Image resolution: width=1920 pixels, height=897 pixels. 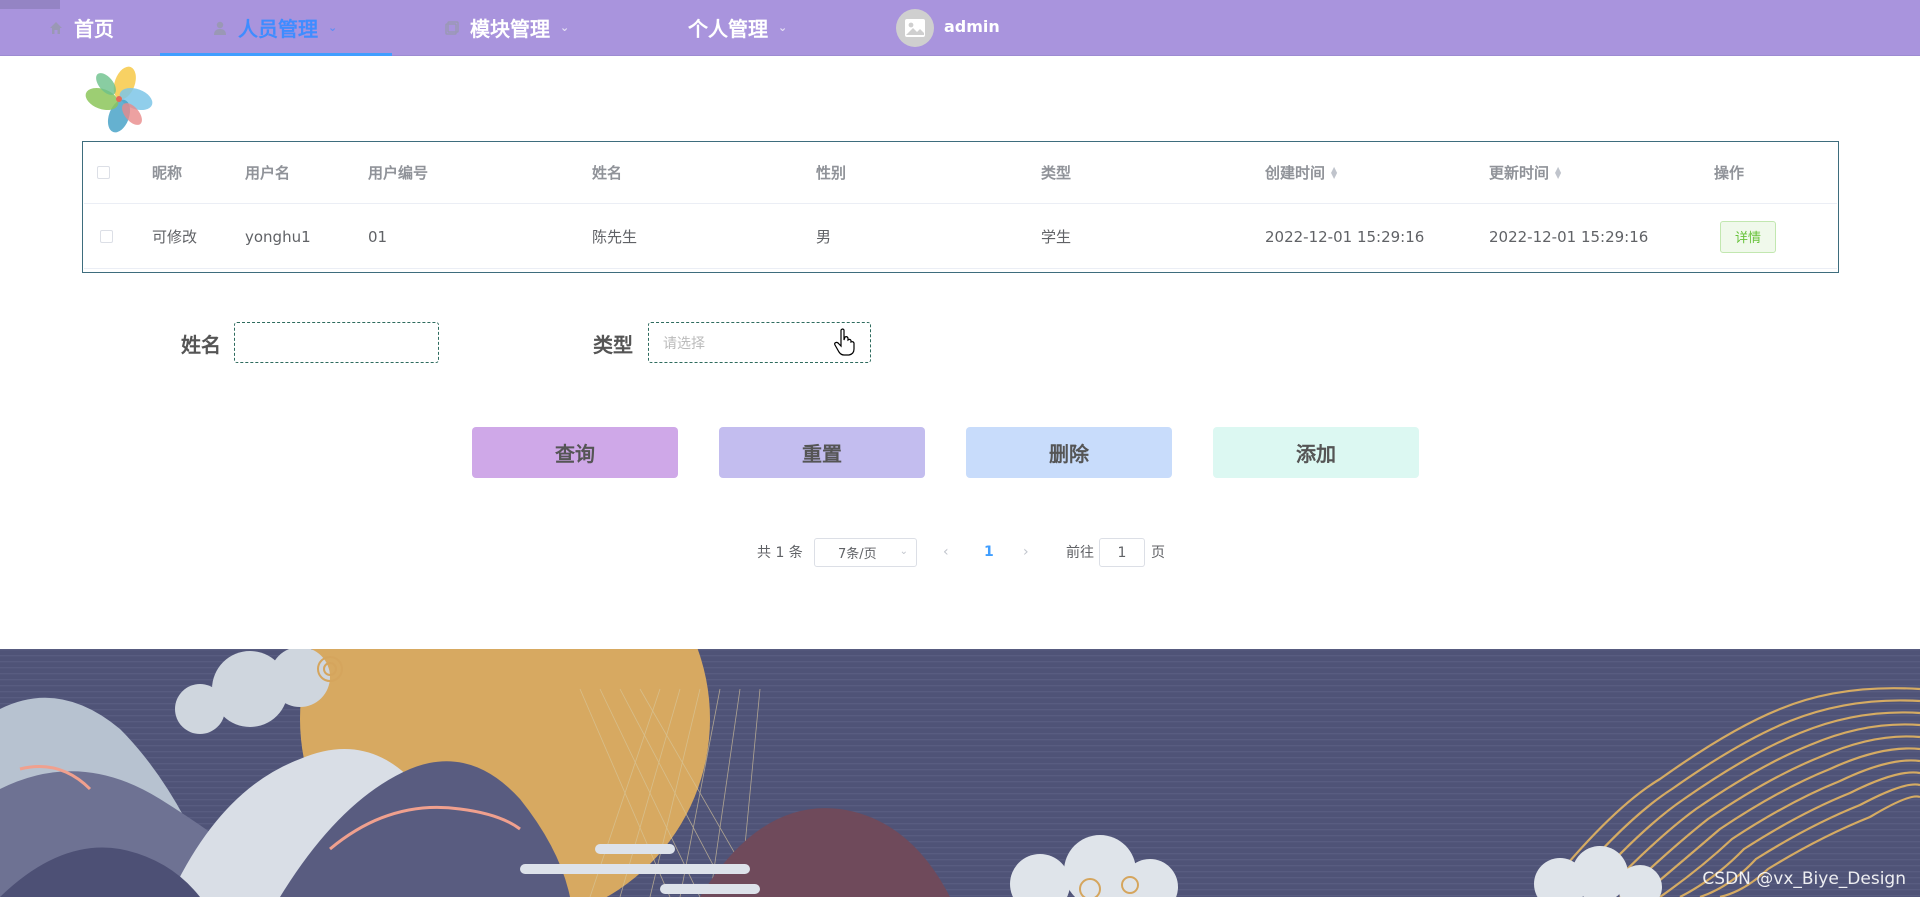 What do you see at coordinates (1069, 452) in the screenshot?
I see `delete-button: 删除` at bounding box center [1069, 452].